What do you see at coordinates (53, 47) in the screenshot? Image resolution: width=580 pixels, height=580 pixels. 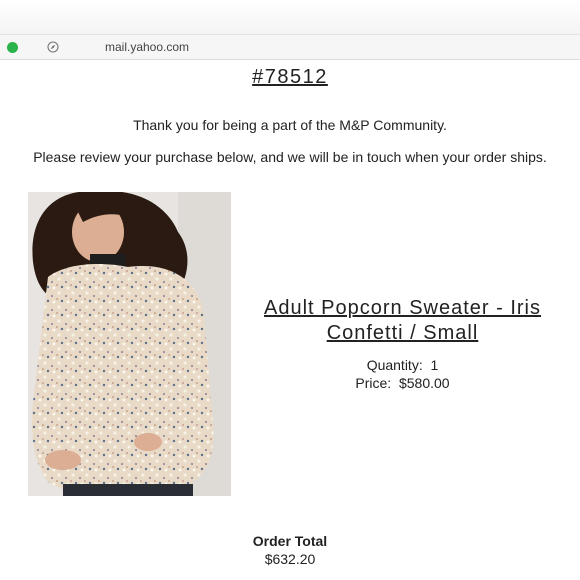 I see `compass-icon` at bounding box center [53, 47].